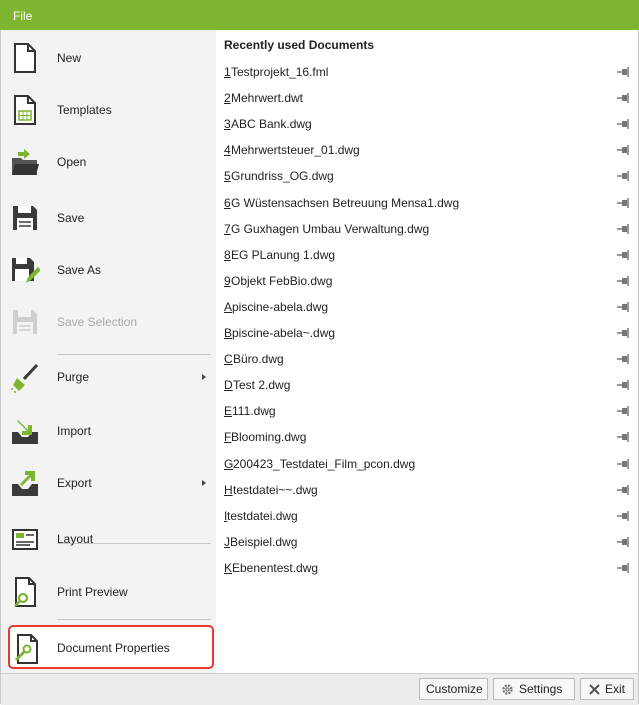 This screenshot has width=639, height=705. Describe the element at coordinates (108, 593) in the screenshot. I see `menu-item-print-preview: Print Preview` at that location.